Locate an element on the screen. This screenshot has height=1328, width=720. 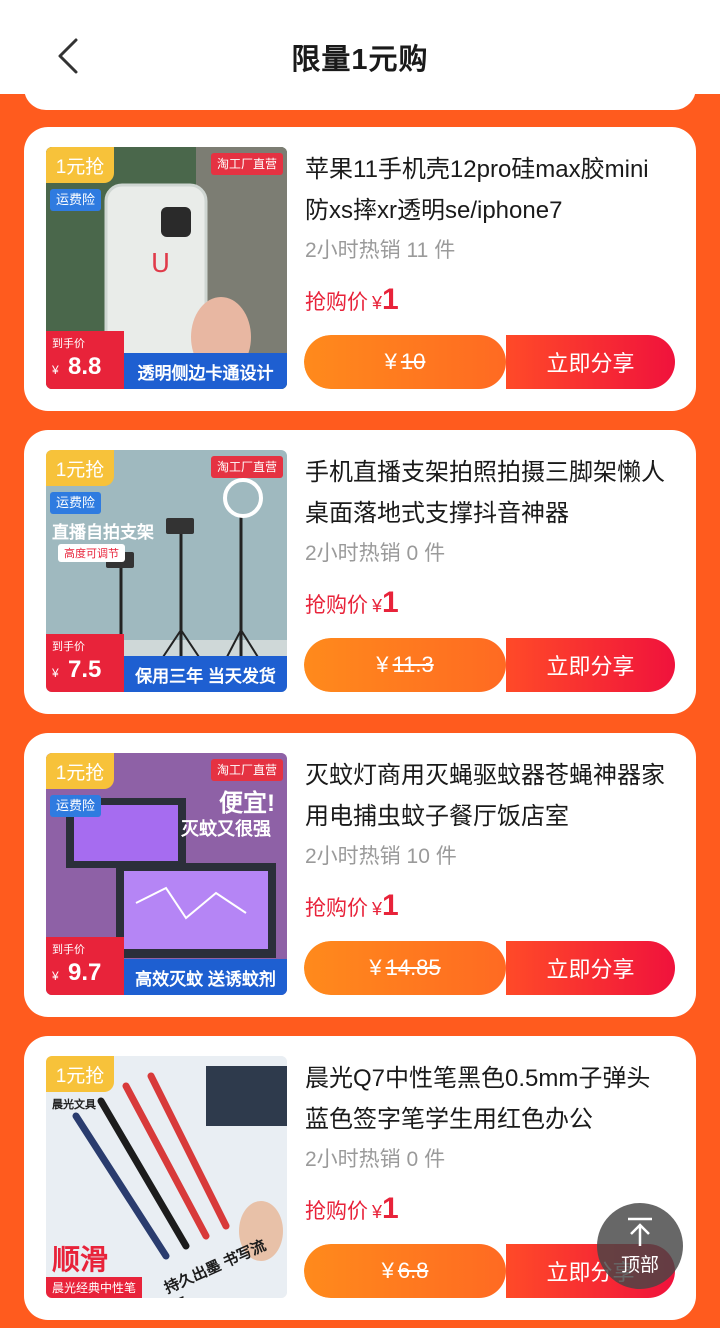
image-brand: 晨光文具 is located at coordinates (74, 1105).